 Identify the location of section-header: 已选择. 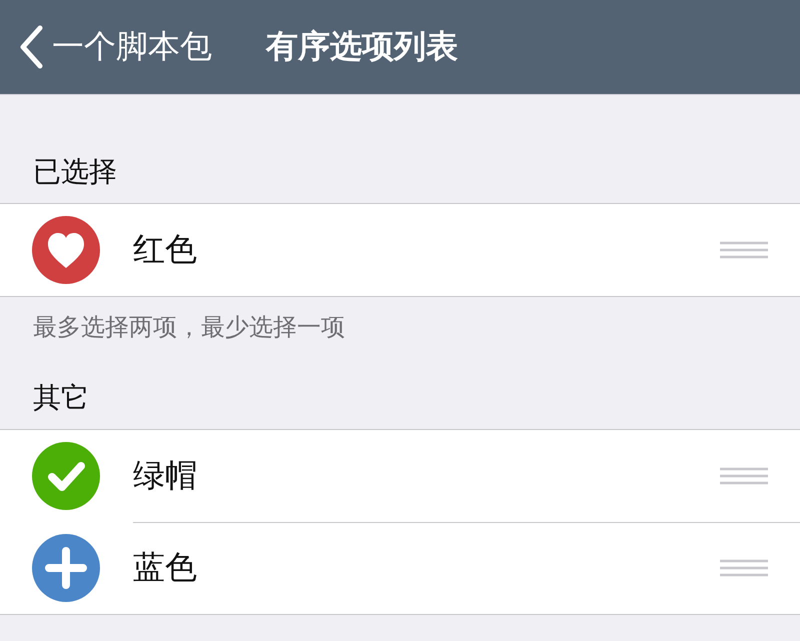
(75, 172).